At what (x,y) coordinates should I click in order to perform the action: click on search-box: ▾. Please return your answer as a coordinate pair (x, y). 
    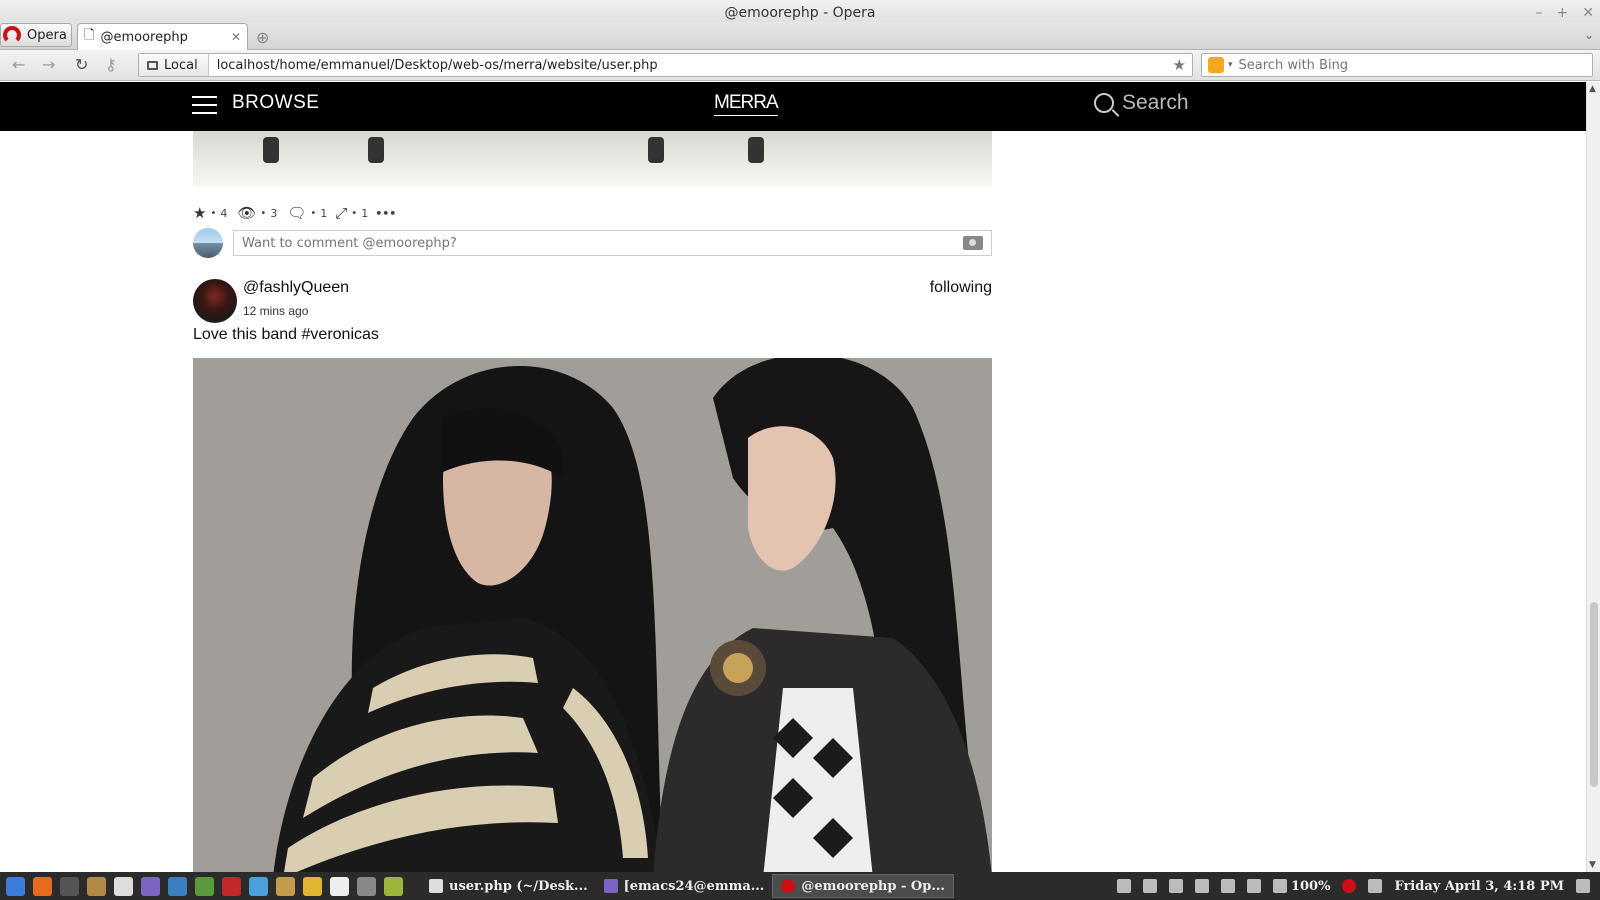
    Looking at the image, I should click on (1397, 65).